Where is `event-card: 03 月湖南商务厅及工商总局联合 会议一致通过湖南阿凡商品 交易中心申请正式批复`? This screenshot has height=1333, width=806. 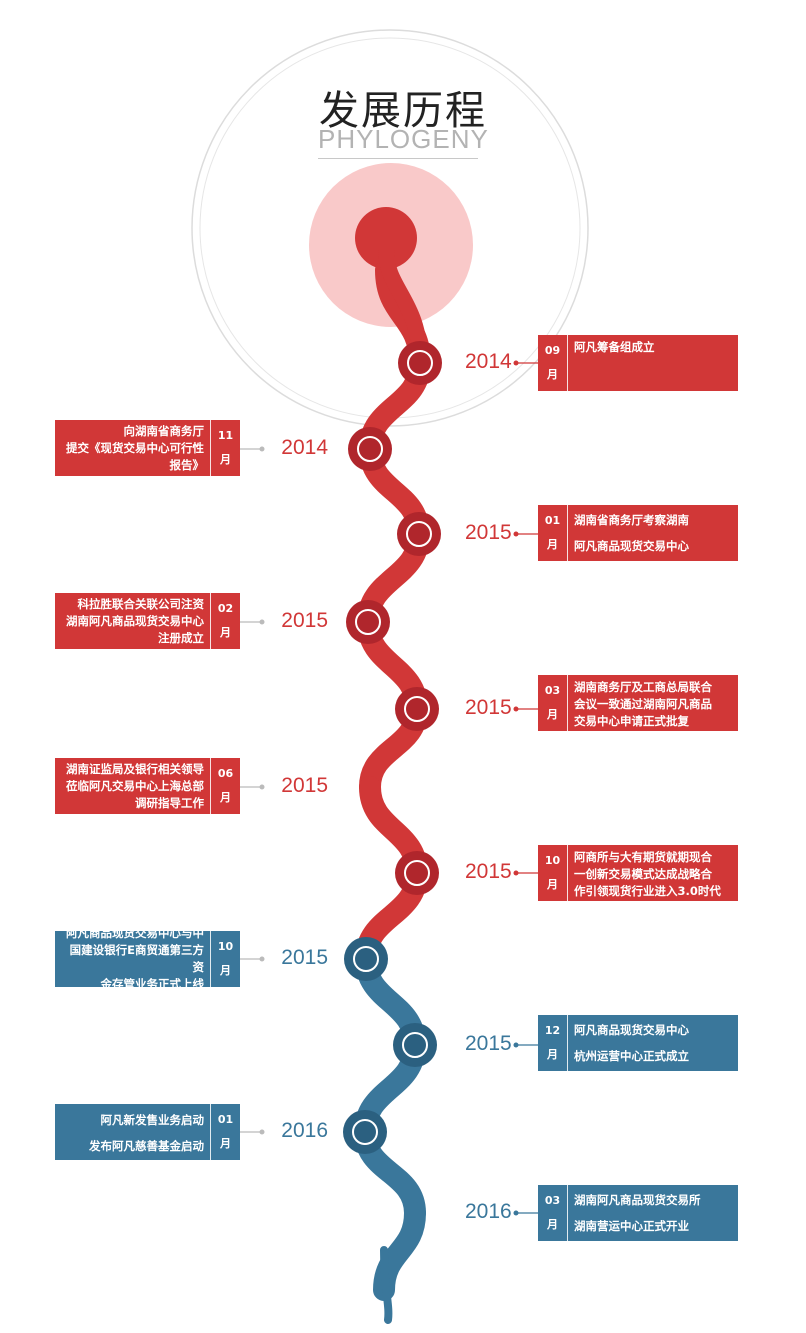
event-card: 03 月湖南商务厅及工商总局联合 会议一致通过湖南阿凡商品 交易中心申请正式批复 is located at coordinates (638, 703).